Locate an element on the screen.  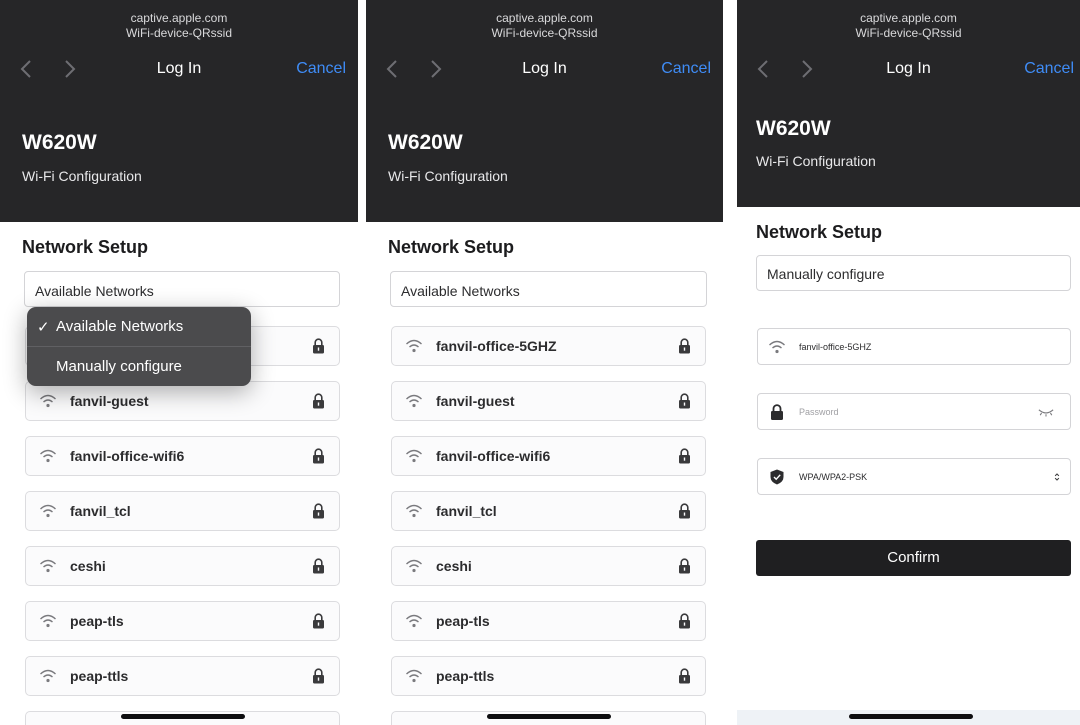
mode-dropdown-menu: ✓ Available Networks Manually configure is located at coordinates (139, 346).